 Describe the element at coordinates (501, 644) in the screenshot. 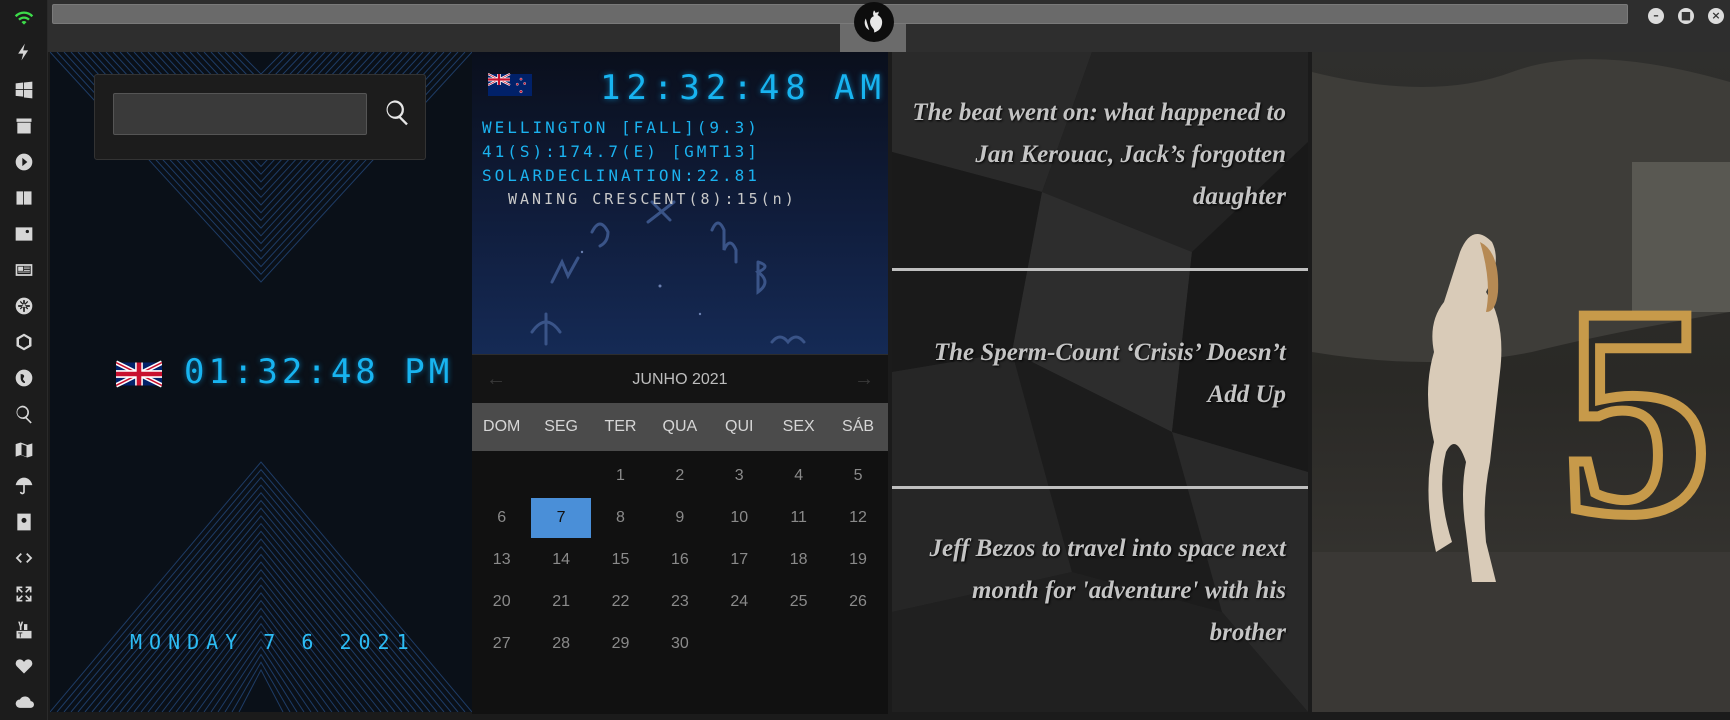

I see `calendar-day: 27` at that location.